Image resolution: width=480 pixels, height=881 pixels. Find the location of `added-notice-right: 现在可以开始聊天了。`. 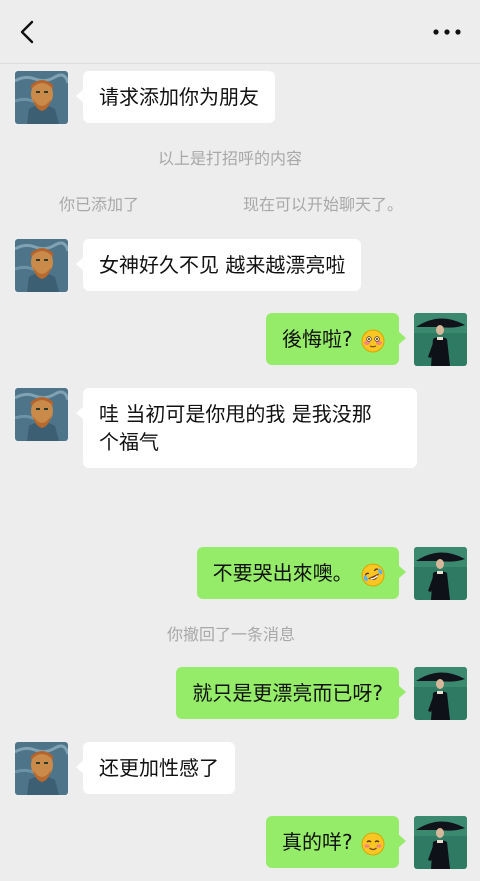

added-notice-right: 现在可以开始聊天了。 is located at coordinates (323, 204).